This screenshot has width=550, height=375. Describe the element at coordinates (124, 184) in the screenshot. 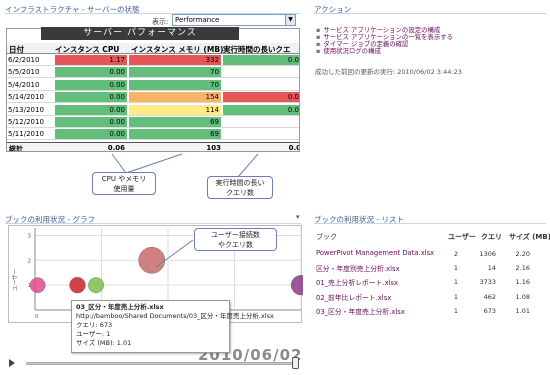

I see `cpu-memory-callout-text: CPU やメモリ 使用量` at that location.